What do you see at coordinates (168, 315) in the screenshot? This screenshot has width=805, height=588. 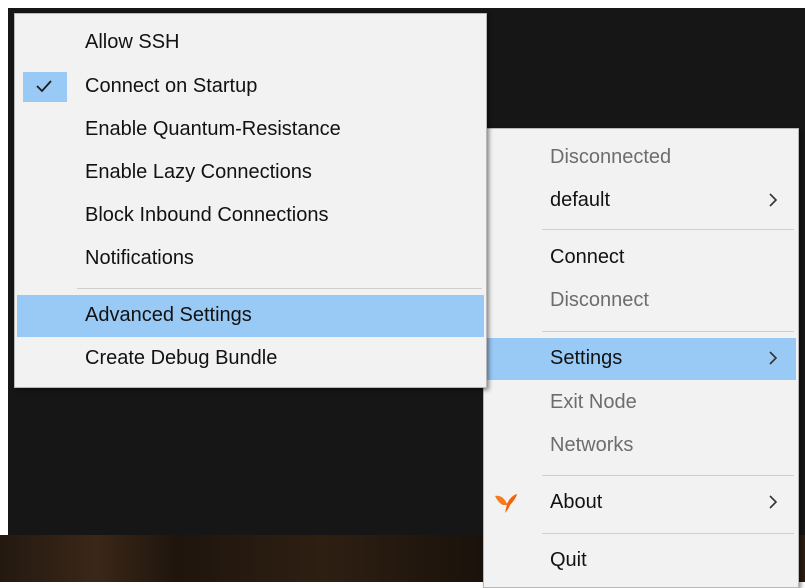 I see `advanced-settings-label: Advanced Settings` at bounding box center [168, 315].